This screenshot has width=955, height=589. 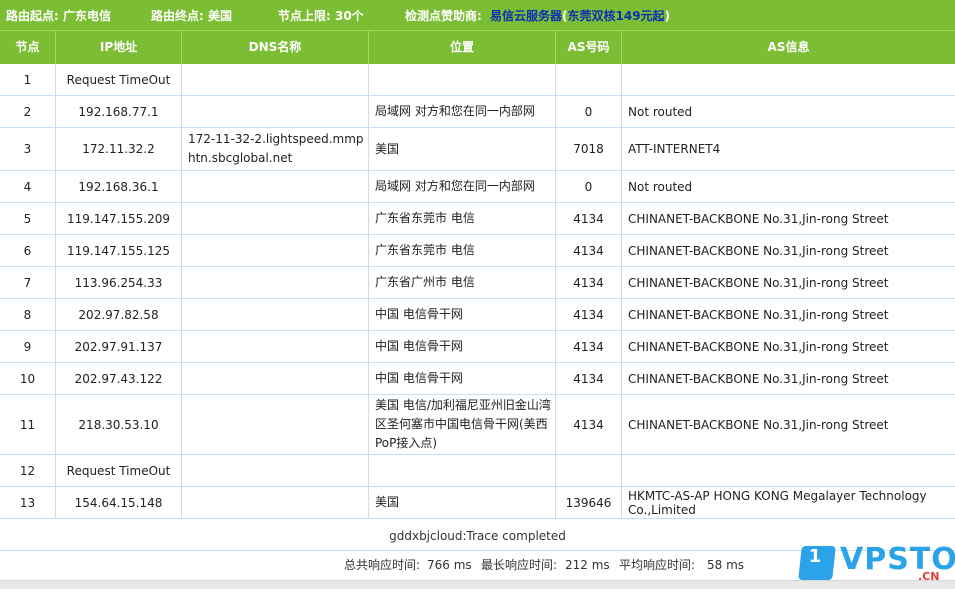 I want to click on cell-asinfo, so click(x=788, y=79).